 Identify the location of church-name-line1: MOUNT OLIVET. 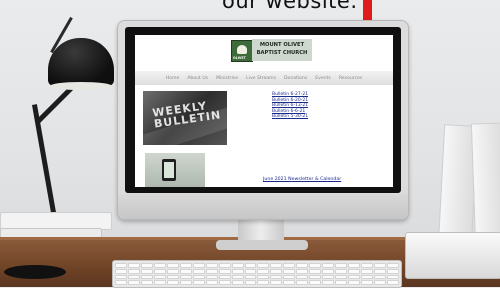
(282, 45).